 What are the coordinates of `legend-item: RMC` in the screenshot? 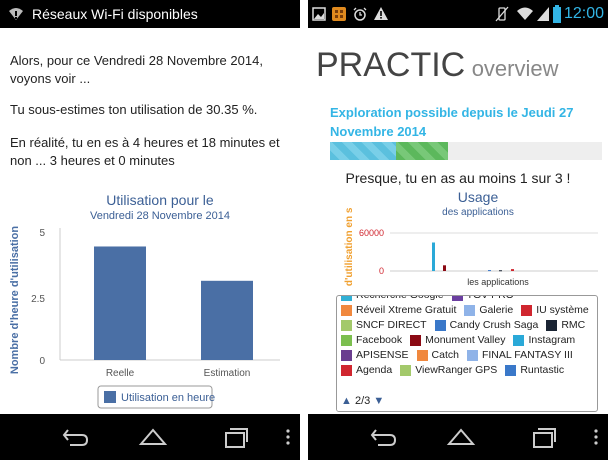 It's located at (565, 325).